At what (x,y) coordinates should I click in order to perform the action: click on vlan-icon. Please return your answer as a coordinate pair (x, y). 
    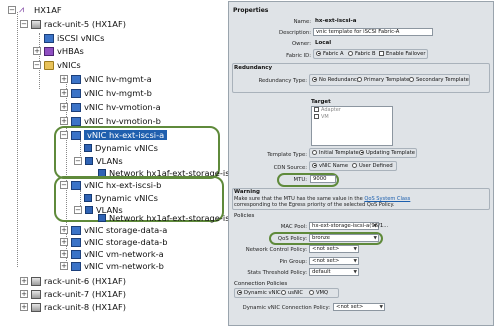
    Looking at the image, I should click on (89, 210).